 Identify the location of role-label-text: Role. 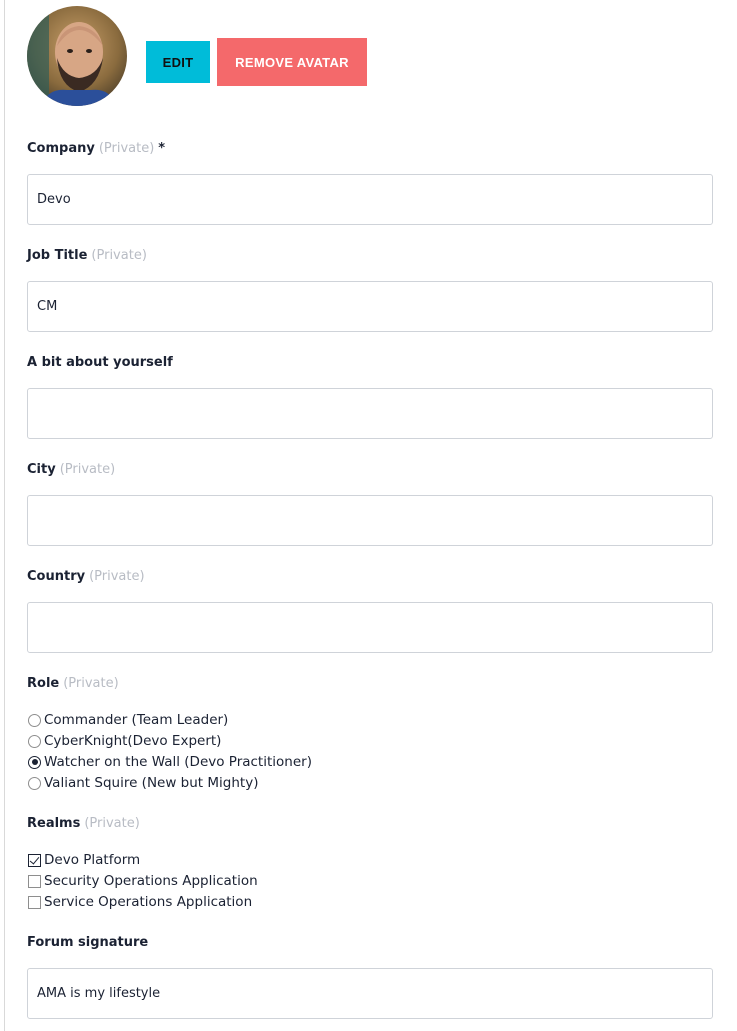
(43, 683).